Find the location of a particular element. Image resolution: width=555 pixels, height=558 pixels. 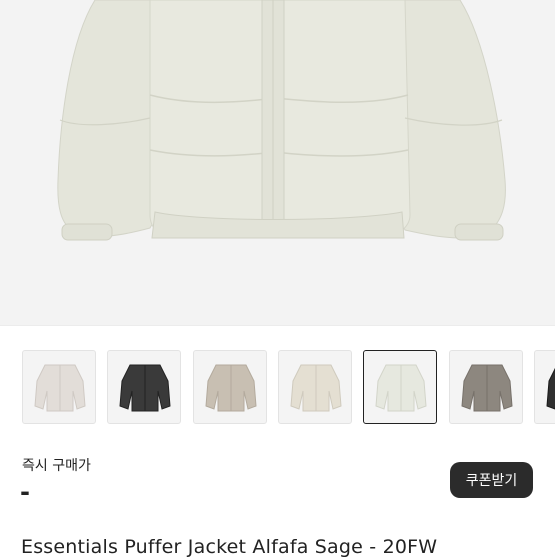

coupon-button: 쿠폰받기 is located at coordinates (491, 480).